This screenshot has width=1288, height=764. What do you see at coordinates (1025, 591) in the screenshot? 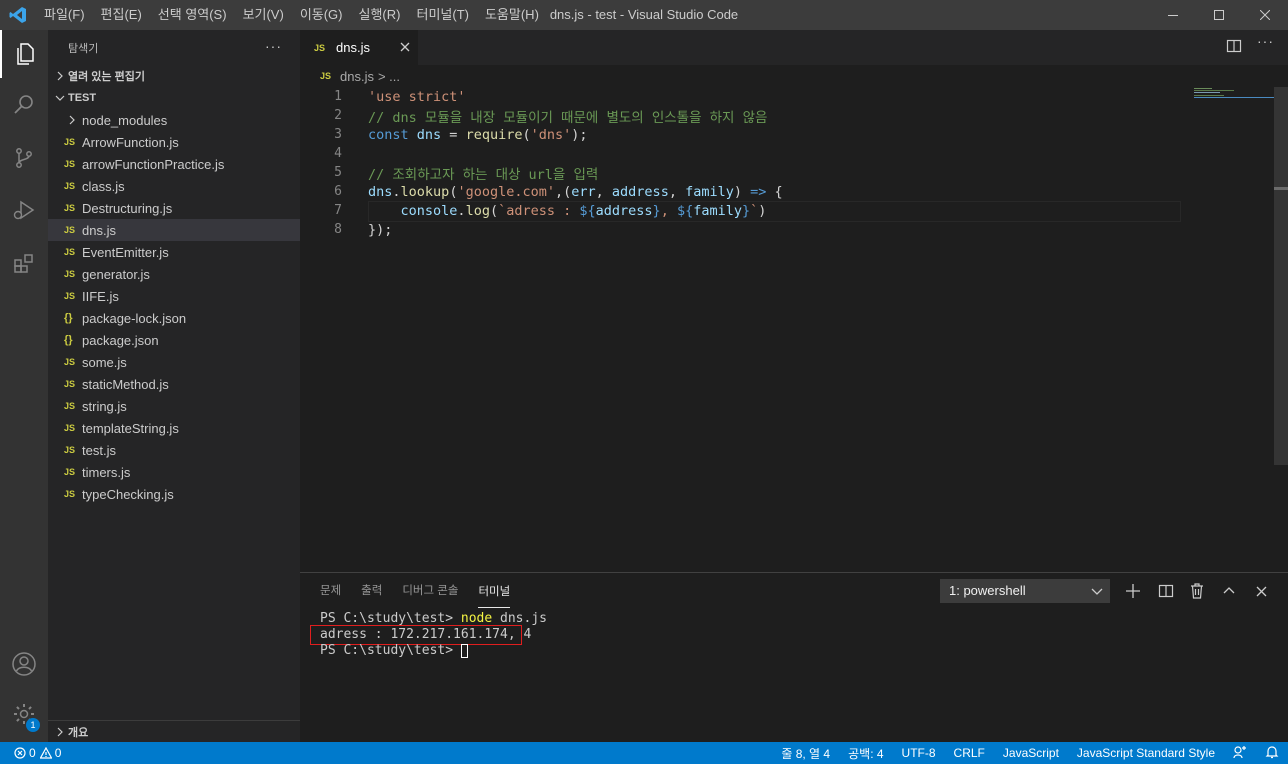
I see `terminal-select: 1: powershell` at bounding box center [1025, 591].